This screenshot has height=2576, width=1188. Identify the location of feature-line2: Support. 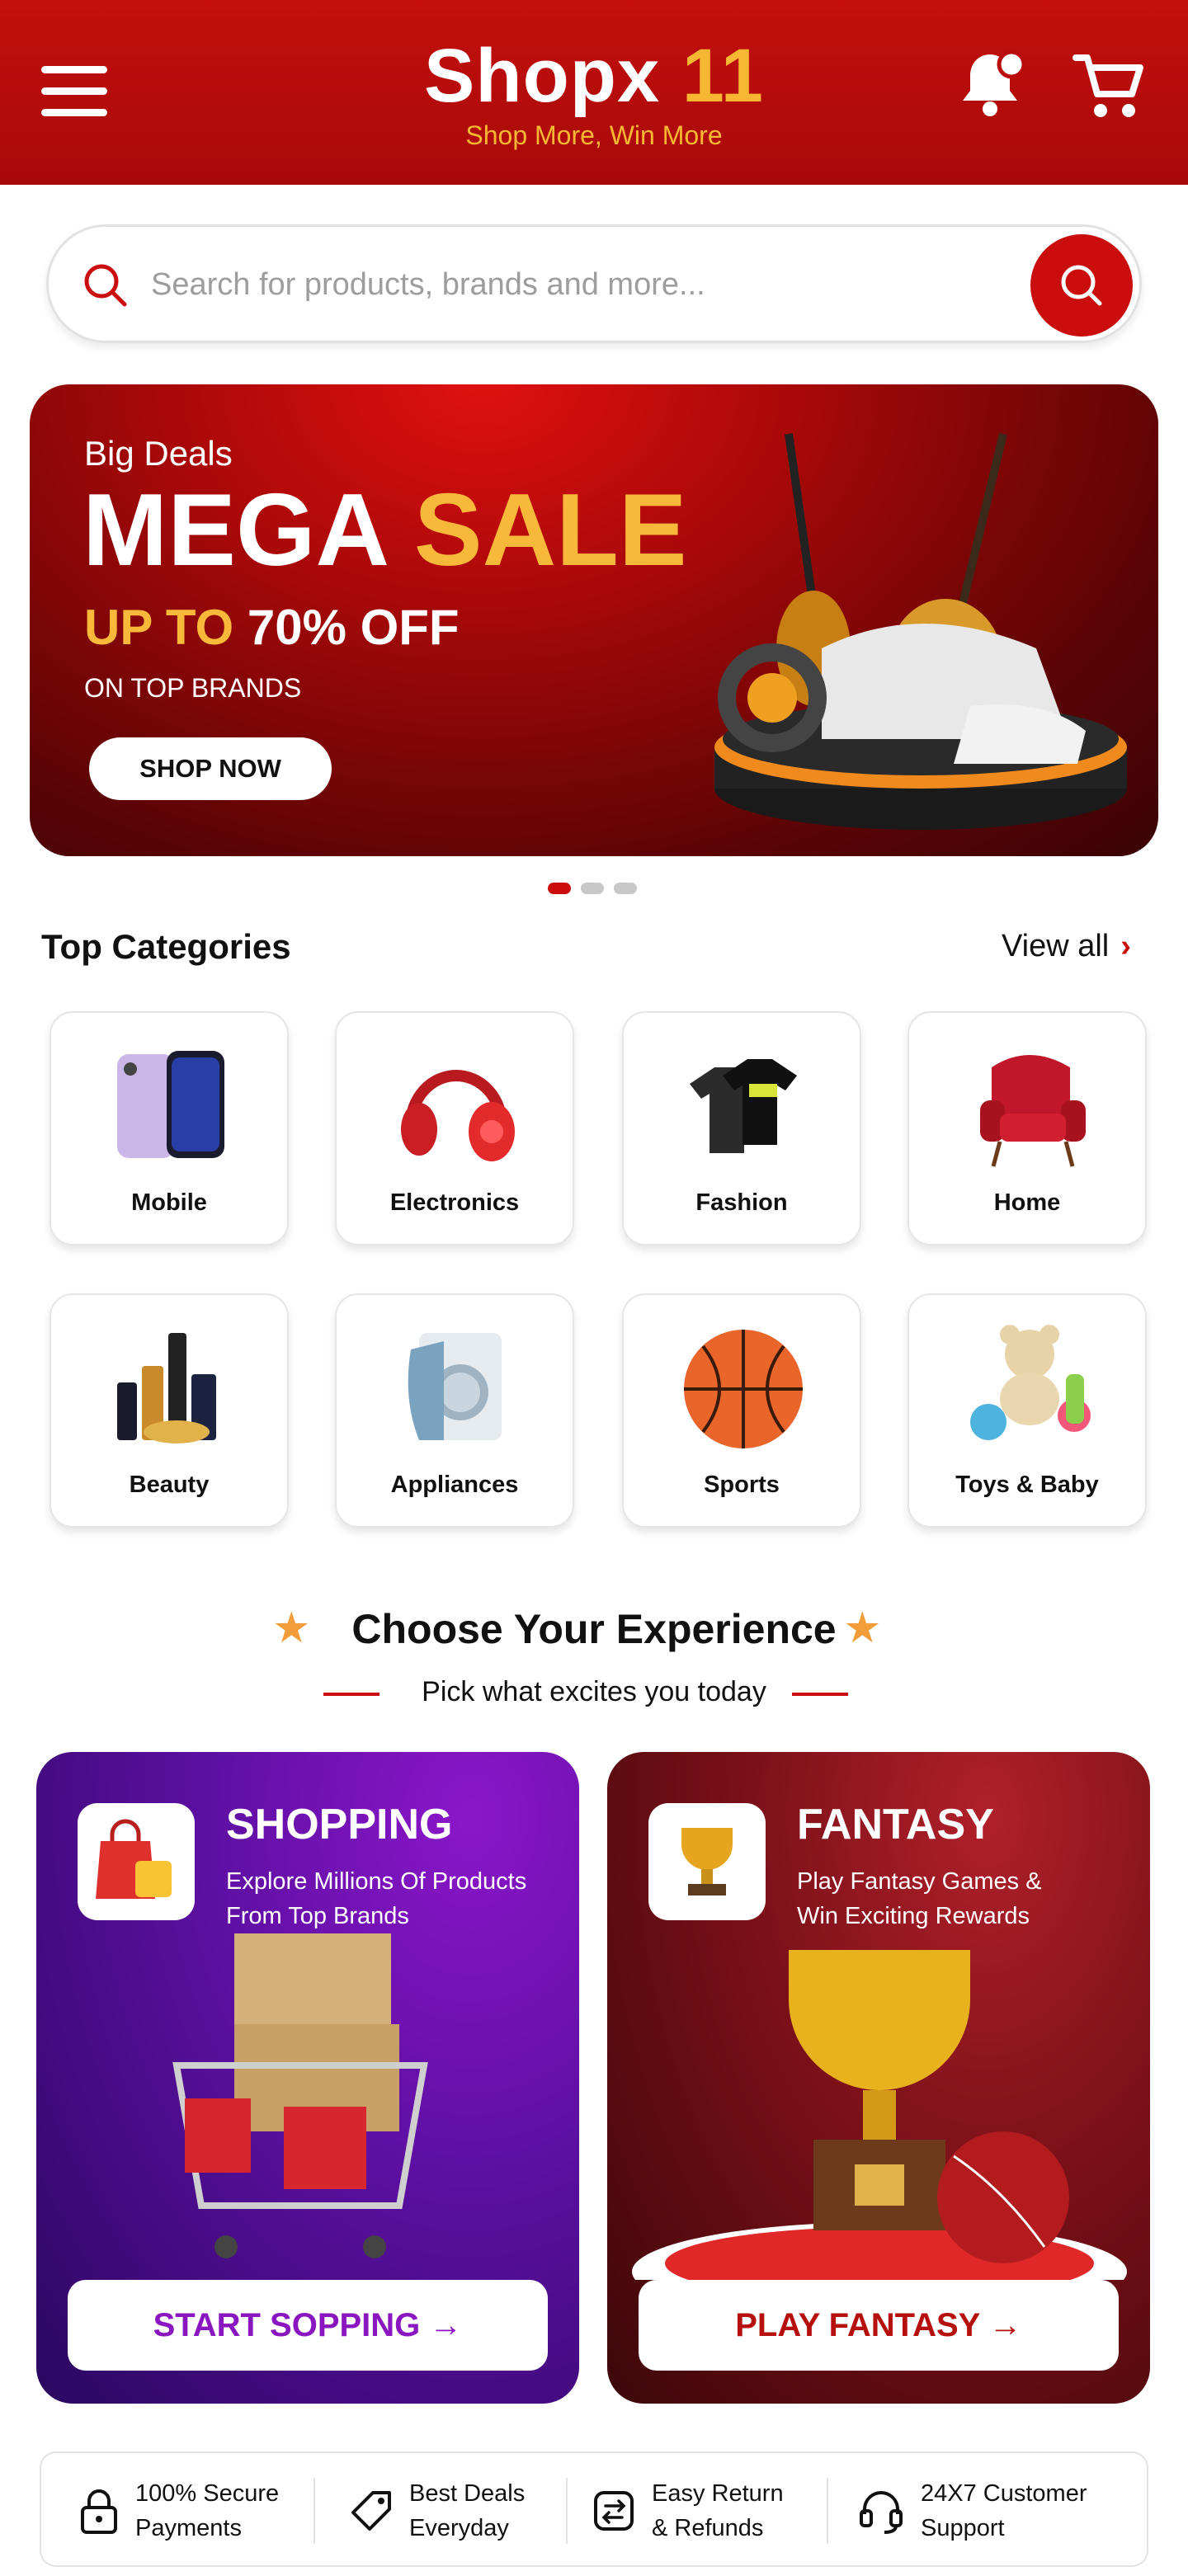
(963, 2528).